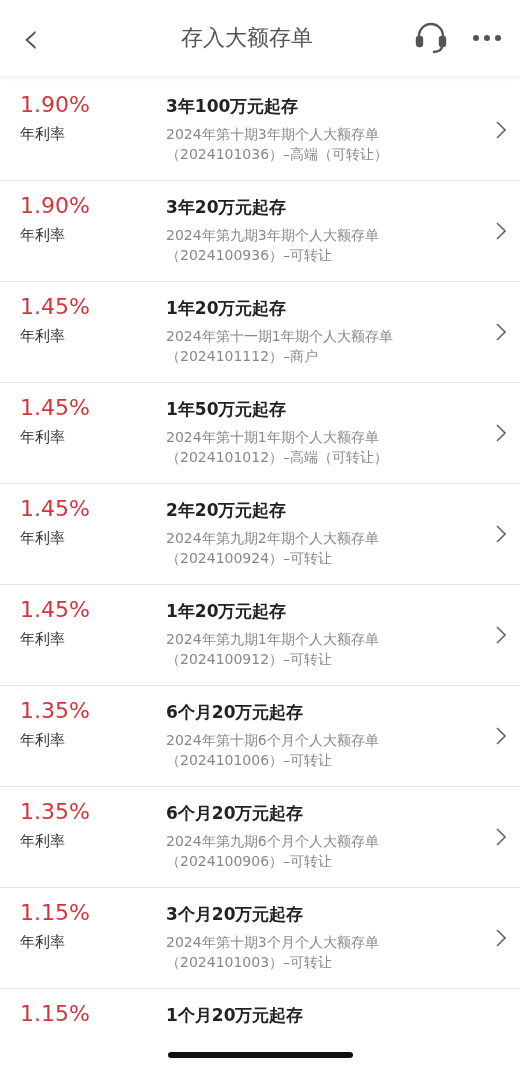 This screenshot has width=520, height=1070. I want to click on page-title: 存入大额存单, so click(246, 38).